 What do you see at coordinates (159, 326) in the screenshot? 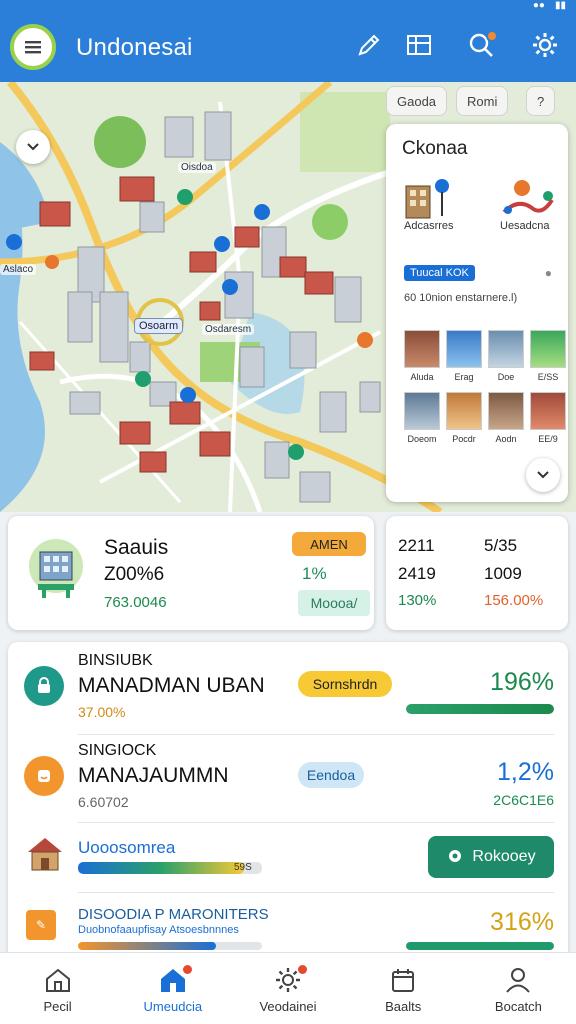
I see `map-selected-location: Osoarm` at bounding box center [159, 326].